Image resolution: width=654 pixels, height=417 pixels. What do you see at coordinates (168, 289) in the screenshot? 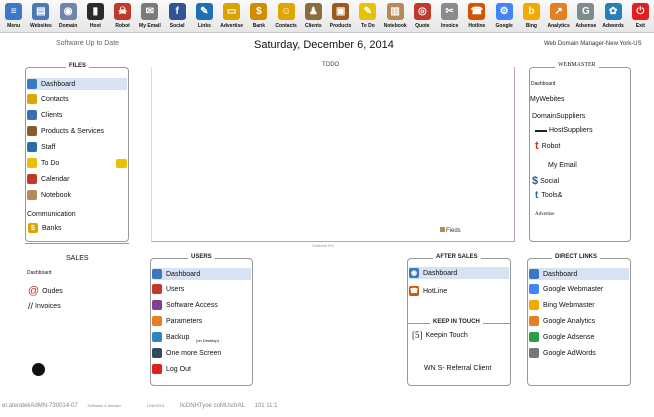
I see `users-item-users: Users` at bounding box center [168, 289].